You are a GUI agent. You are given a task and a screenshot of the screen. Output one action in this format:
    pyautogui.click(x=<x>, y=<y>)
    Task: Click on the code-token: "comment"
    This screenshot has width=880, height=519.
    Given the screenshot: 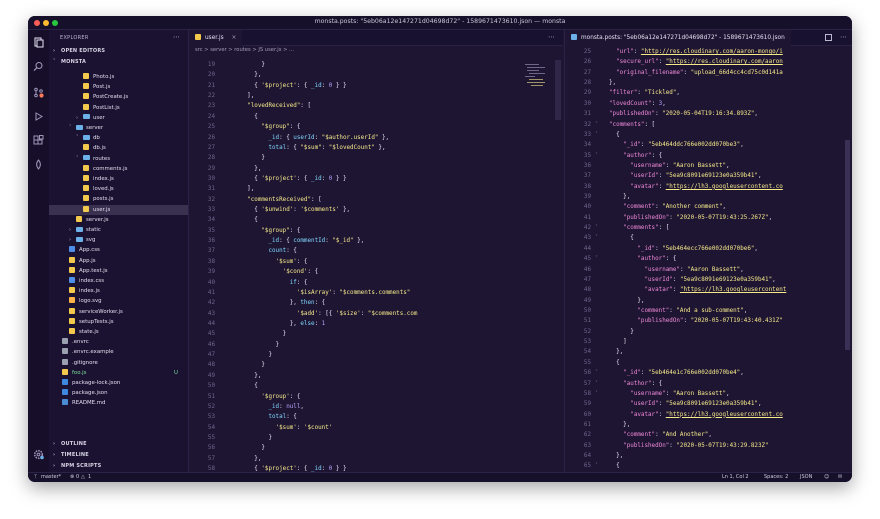 What is the action you would take?
    pyautogui.click(x=639, y=435)
    